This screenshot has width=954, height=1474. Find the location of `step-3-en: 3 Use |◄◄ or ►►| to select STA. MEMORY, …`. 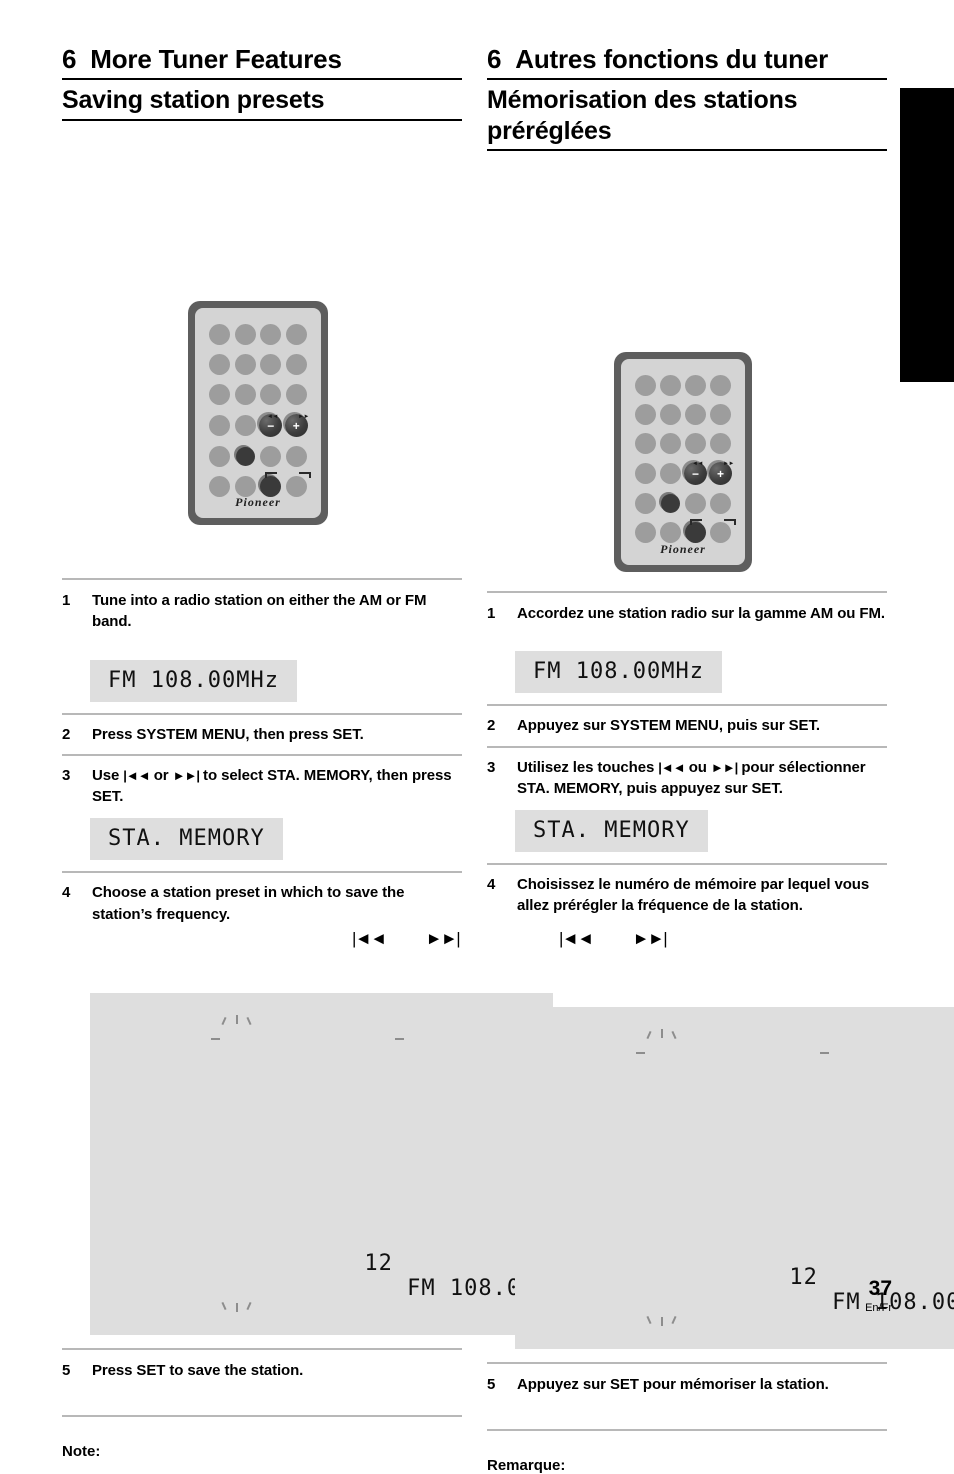

step-3-en: 3 Use |◄◄ or ►►| to select STA. MEMORY, … is located at coordinates (262, 786).